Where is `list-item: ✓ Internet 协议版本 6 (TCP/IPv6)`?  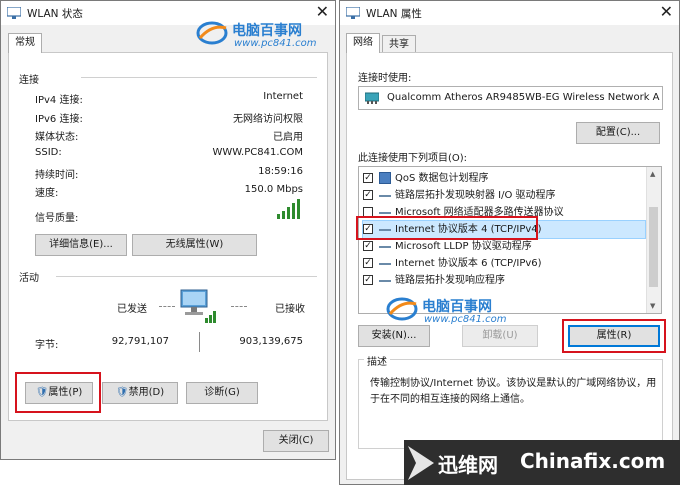
list-item: ✓ Internet 协议版本 6 (TCP/IPv6) is located at coordinates (504, 263).